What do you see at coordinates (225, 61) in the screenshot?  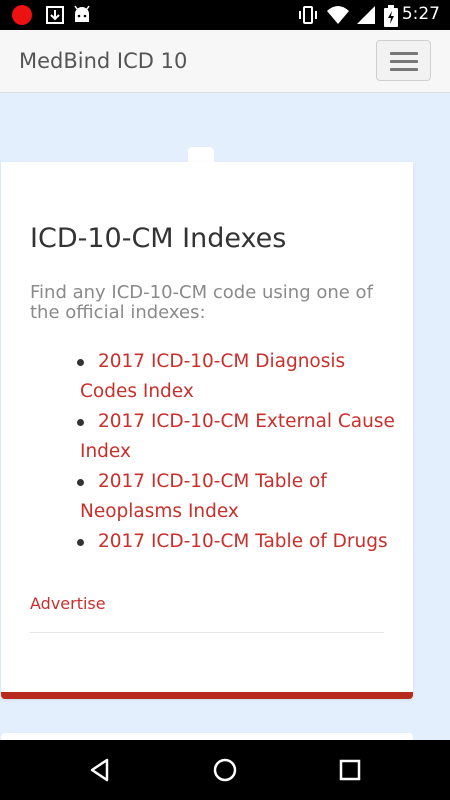 I see `app-bar: MedBind ICD 10` at bounding box center [225, 61].